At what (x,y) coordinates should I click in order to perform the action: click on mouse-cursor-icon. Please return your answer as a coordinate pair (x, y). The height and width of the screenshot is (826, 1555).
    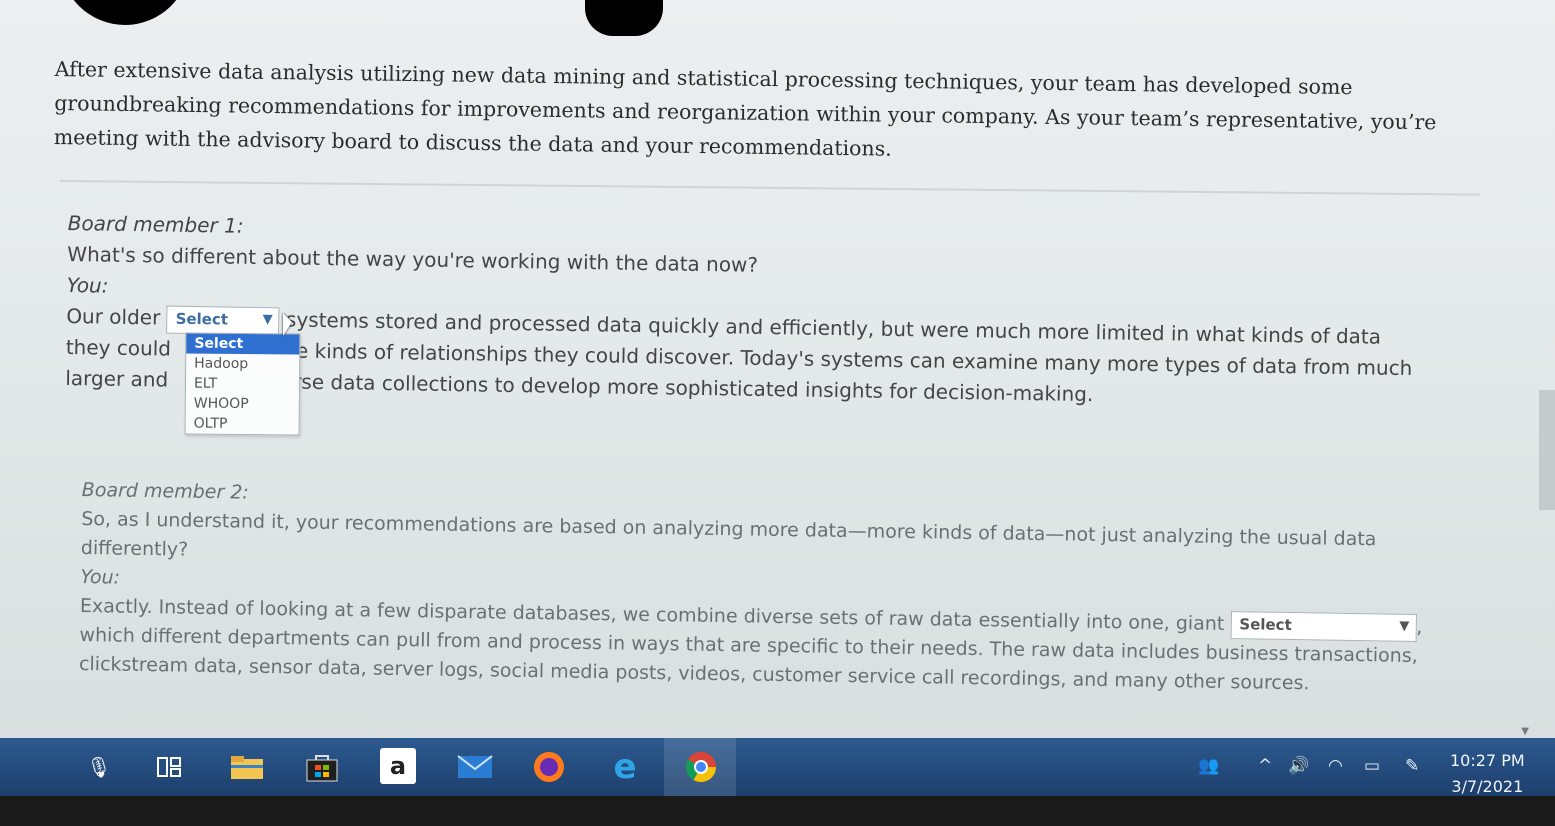
    Looking at the image, I should click on (287, 324).